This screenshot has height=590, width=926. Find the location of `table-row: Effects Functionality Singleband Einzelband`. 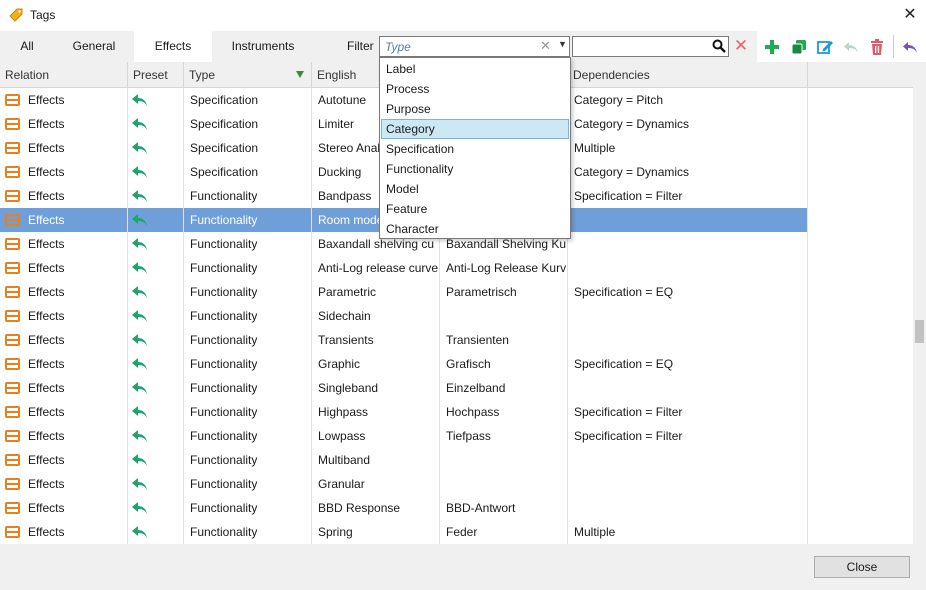

table-row: Effects Functionality Singleband Einzelband is located at coordinates (404, 388).